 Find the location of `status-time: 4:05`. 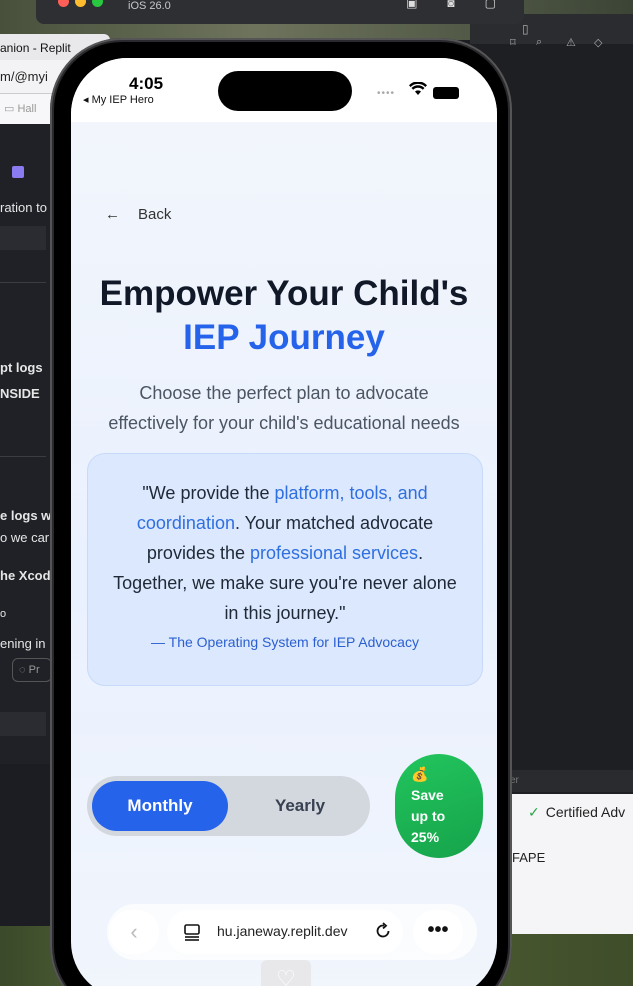

status-time: 4:05 is located at coordinates (146, 83).